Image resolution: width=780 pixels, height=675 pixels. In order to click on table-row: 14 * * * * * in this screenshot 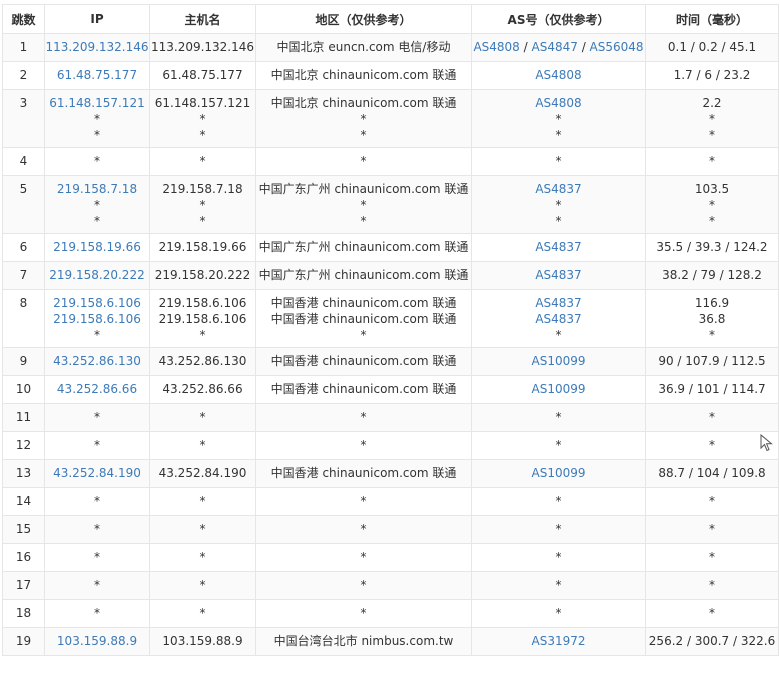, I will do `click(390, 501)`.